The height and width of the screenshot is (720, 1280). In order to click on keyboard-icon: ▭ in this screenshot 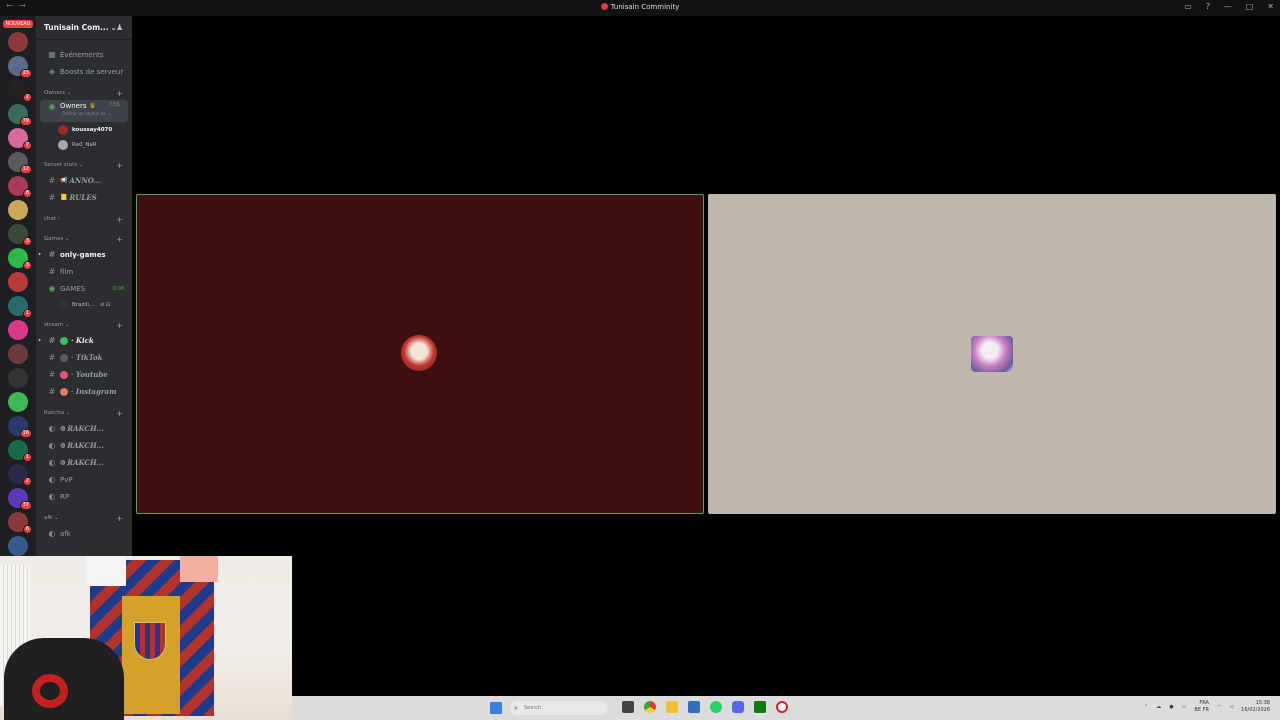, I will do `click(1184, 707)`.